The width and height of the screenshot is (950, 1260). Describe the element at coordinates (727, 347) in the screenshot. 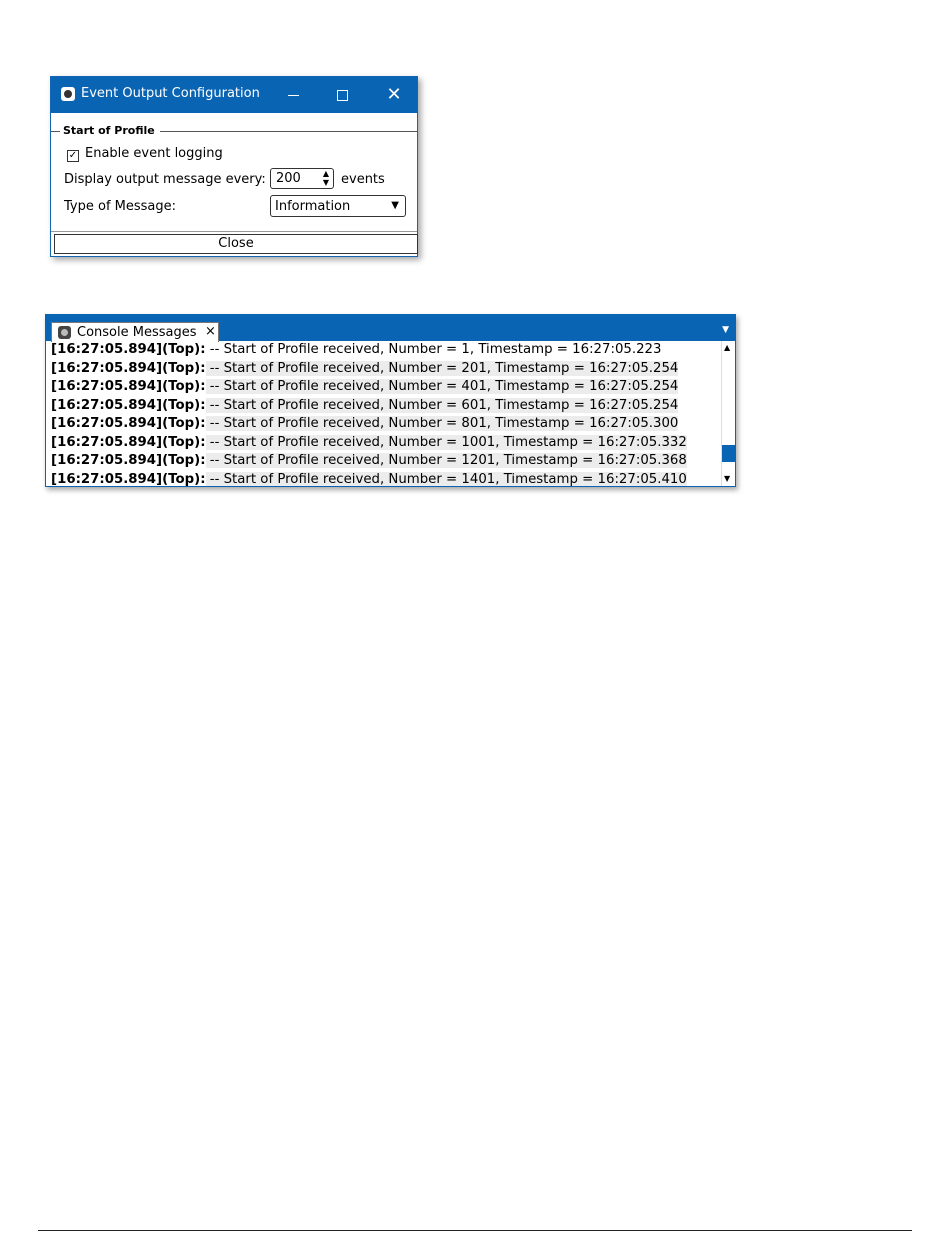

I see `scroll-up-icon: ▲` at that location.